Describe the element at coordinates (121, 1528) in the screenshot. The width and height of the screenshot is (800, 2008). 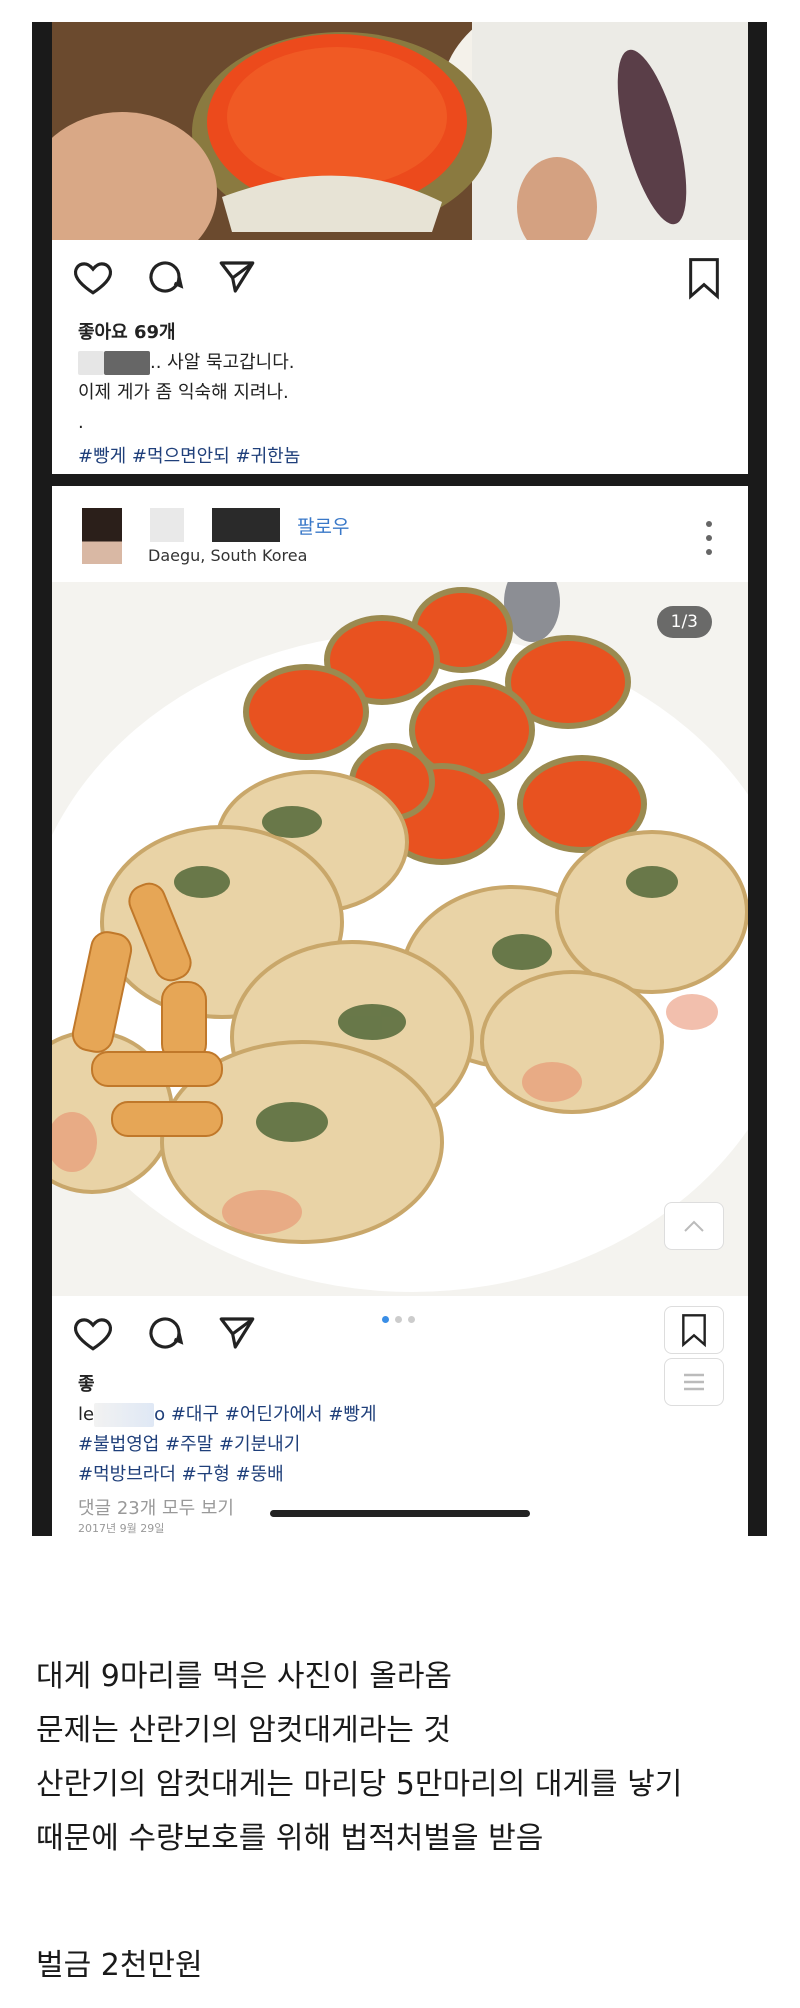
I see `post-date: 2017년 9월 29일` at that location.